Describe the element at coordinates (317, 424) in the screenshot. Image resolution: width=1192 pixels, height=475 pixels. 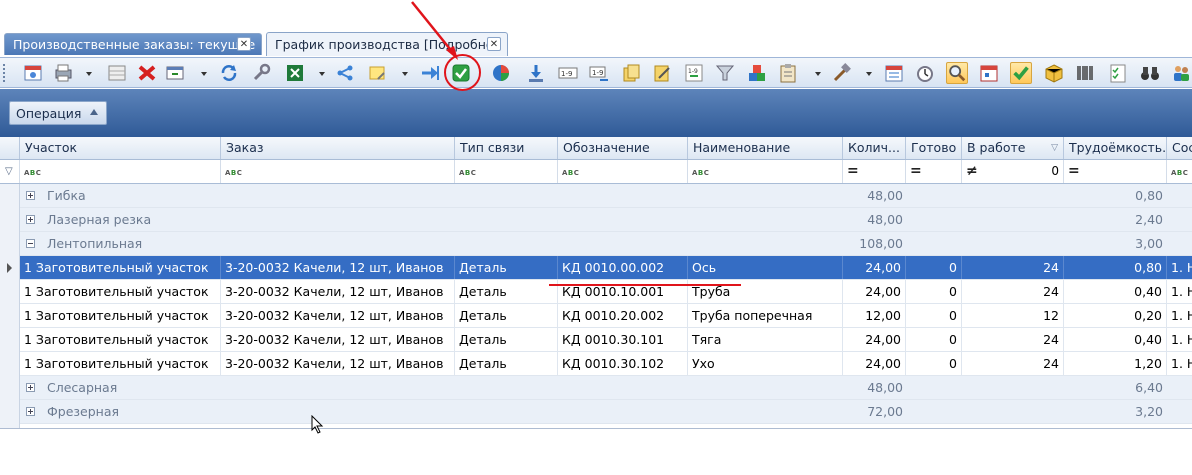
I see `mouse-cursor-icon` at that location.